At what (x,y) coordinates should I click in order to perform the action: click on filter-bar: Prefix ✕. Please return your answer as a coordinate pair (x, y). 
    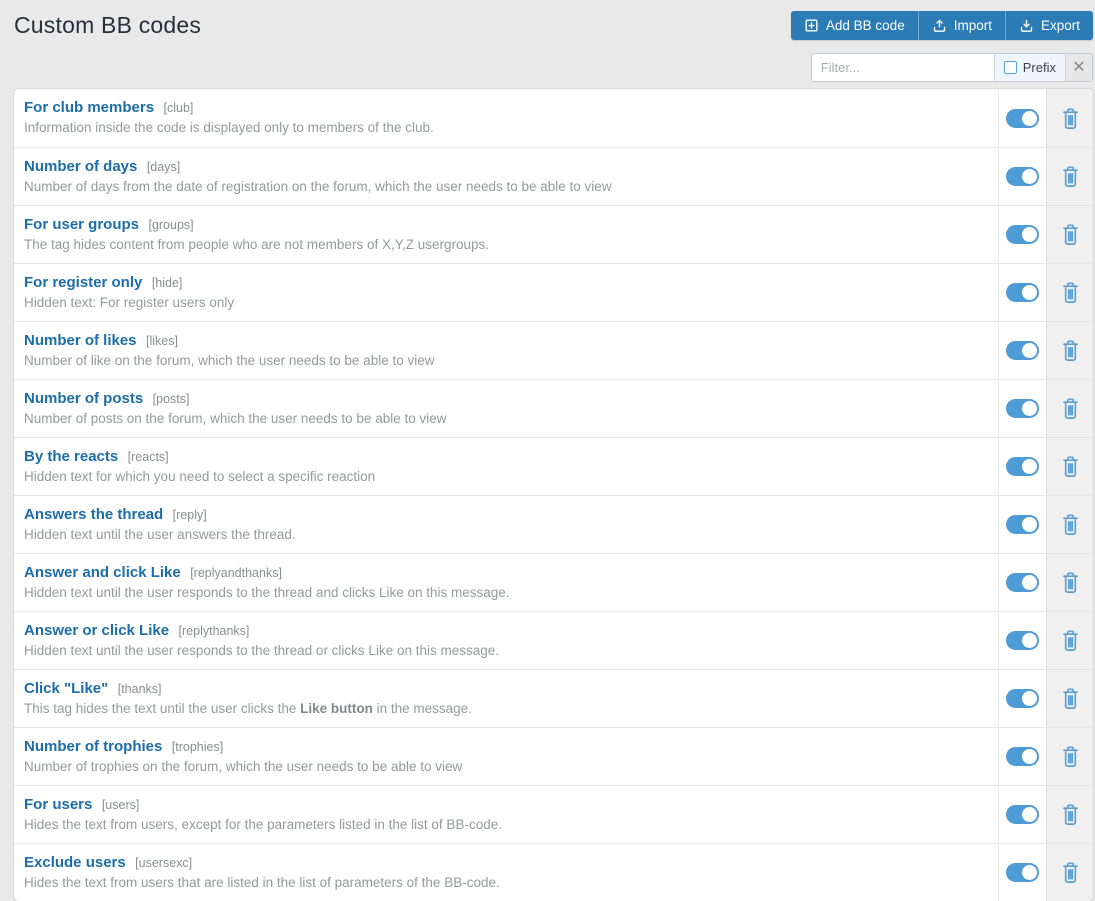
    Looking at the image, I should click on (553, 67).